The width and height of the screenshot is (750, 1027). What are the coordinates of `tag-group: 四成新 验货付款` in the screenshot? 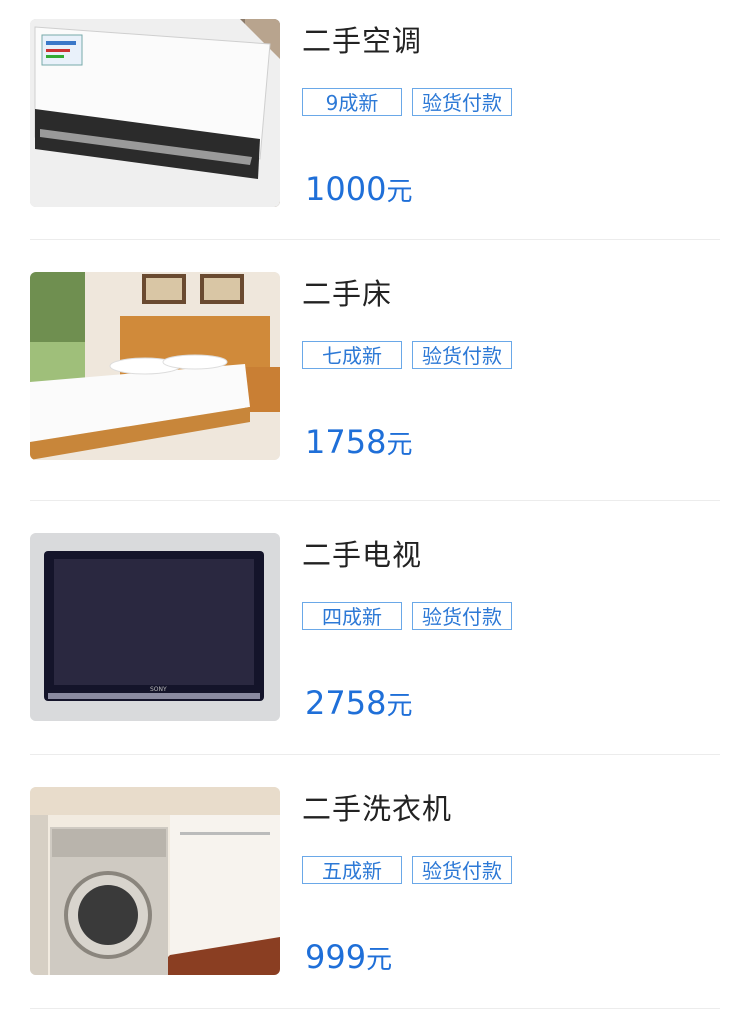 It's located at (412, 616).